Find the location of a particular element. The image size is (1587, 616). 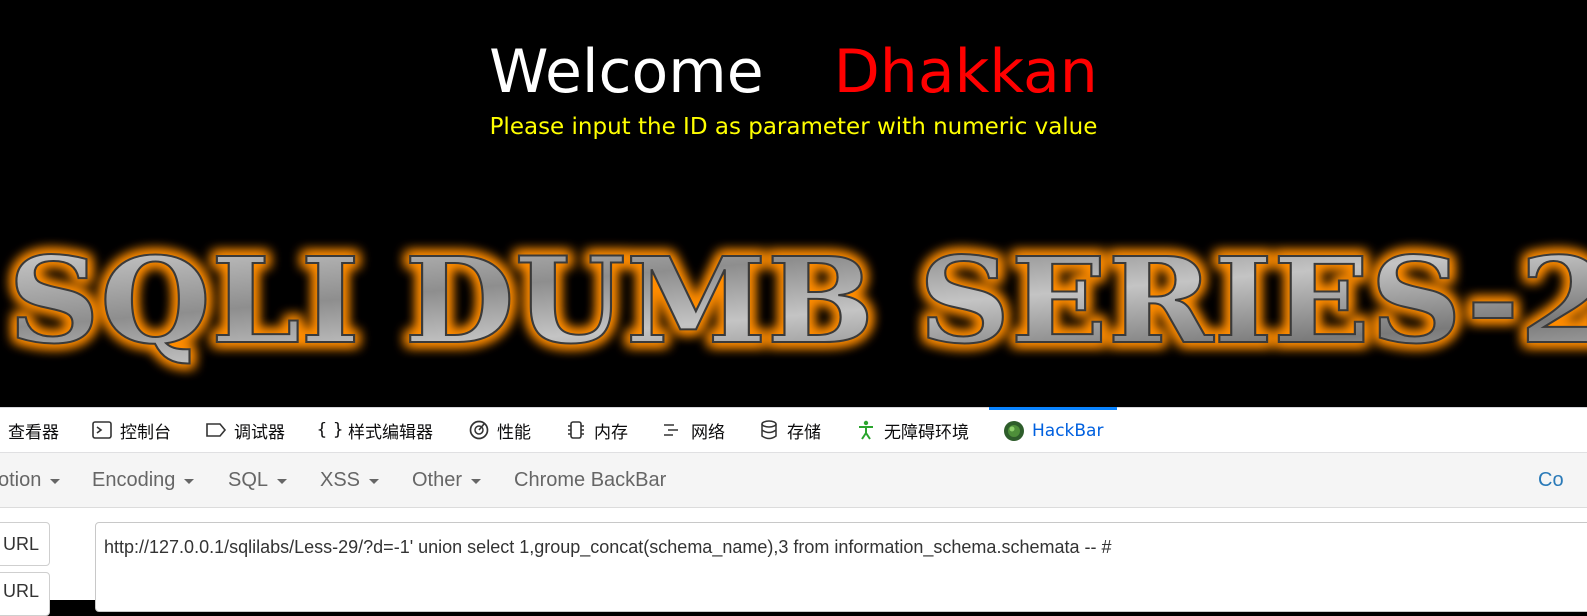

accessibility-icon is located at coordinates (866, 430).